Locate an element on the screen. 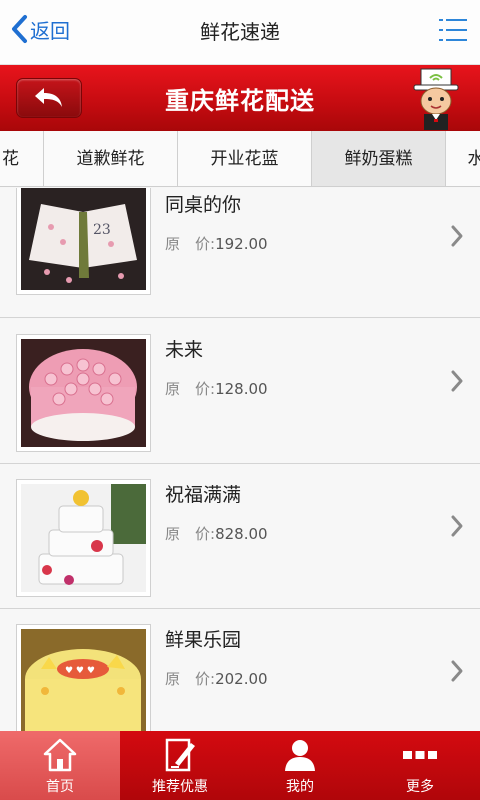 The image size is (480, 800). header-banner: 重庆鲜花配送 is located at coordinates (240, 98).